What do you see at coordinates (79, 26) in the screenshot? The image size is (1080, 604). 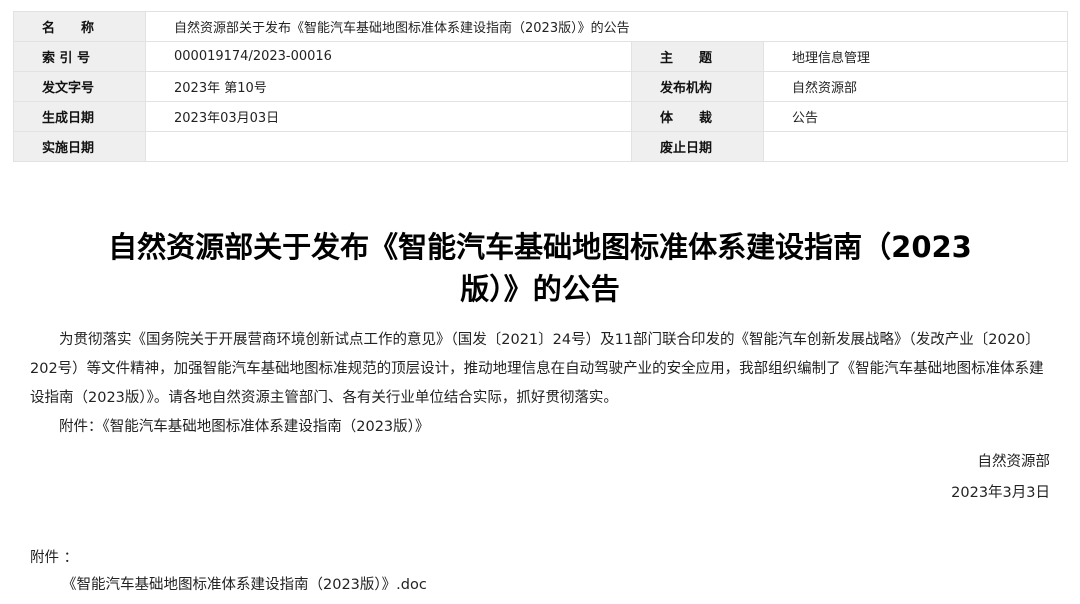 I see `name-label: 名 称` at bounding box center [79, 26].